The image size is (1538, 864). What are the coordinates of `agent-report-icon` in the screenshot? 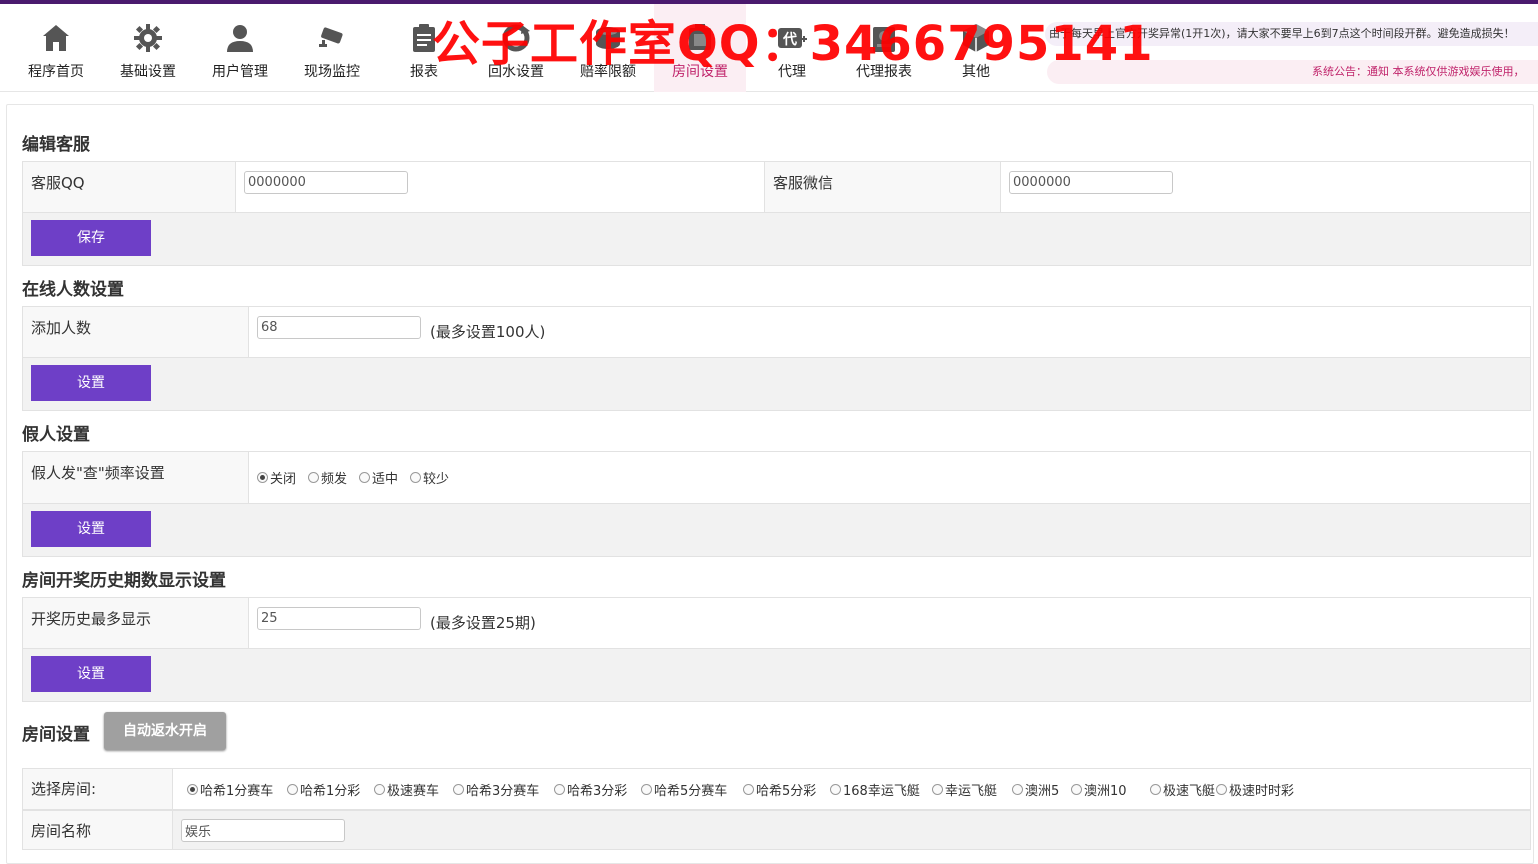 It's located at (884, 38).